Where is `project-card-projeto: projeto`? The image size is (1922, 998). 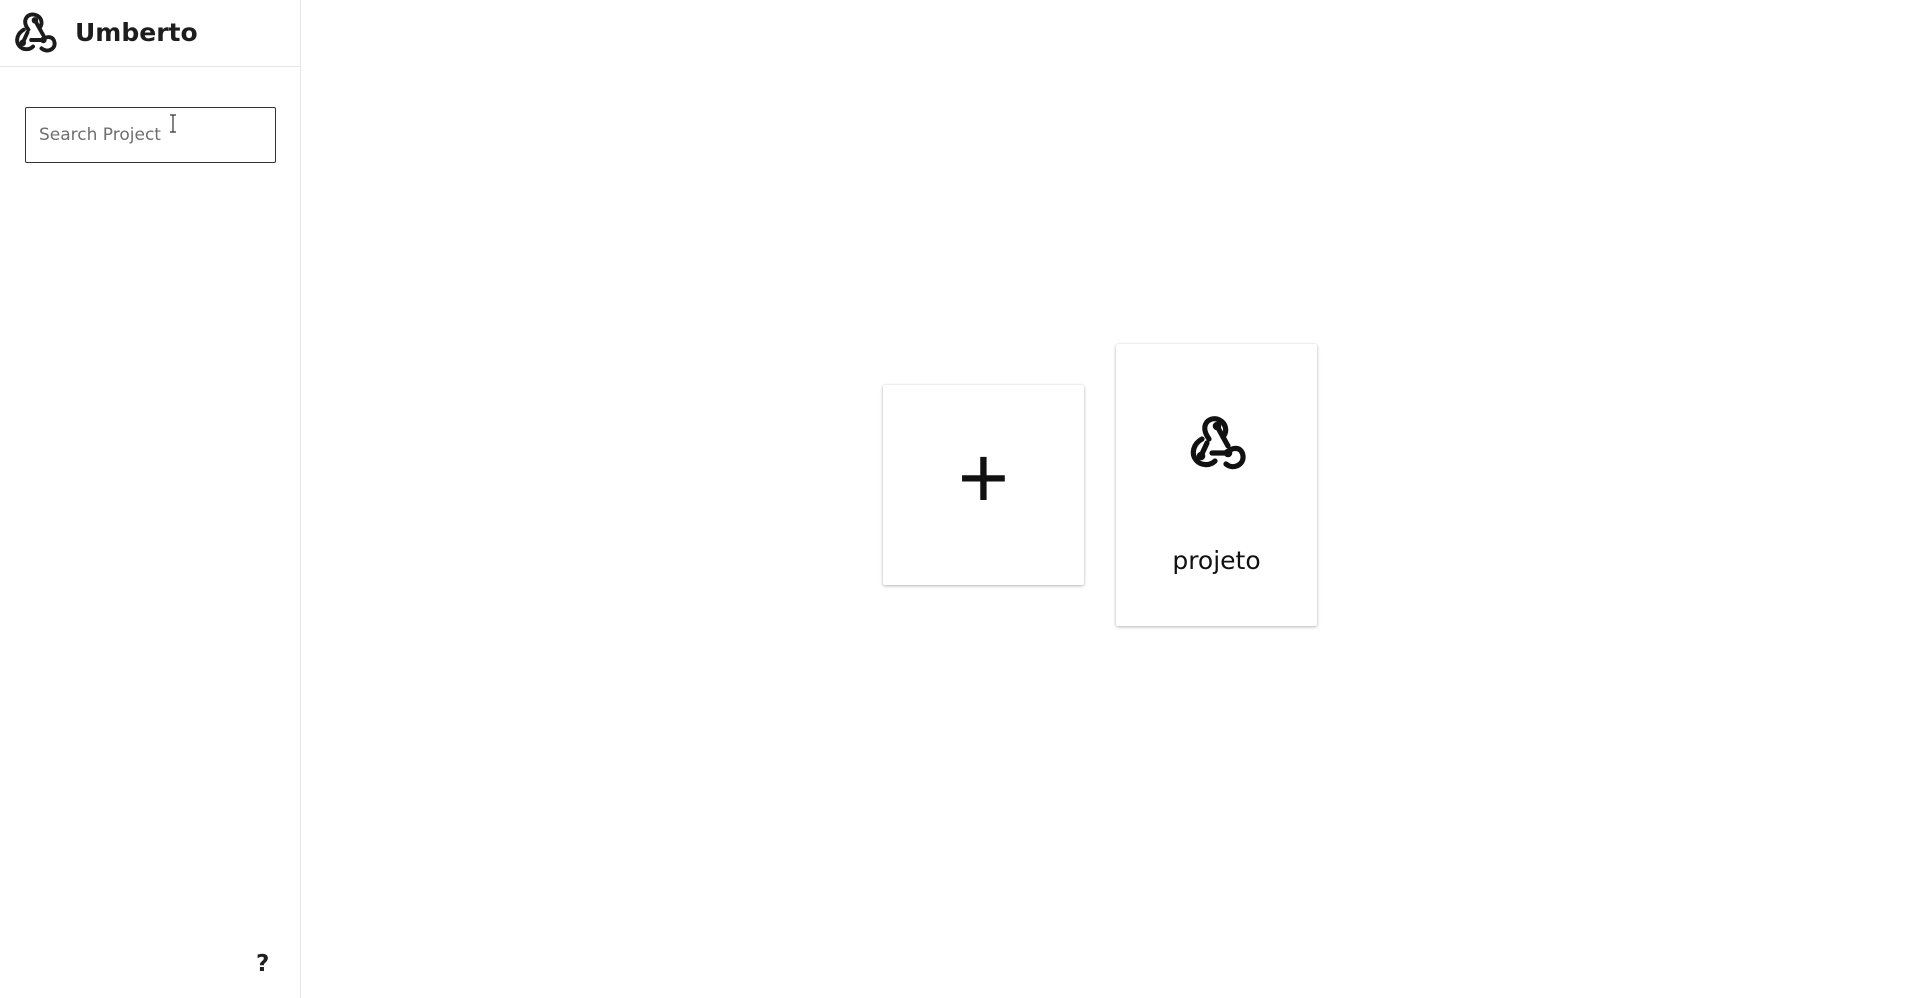 project-card-projeto: projeto is located at coordinates (1216, 485).